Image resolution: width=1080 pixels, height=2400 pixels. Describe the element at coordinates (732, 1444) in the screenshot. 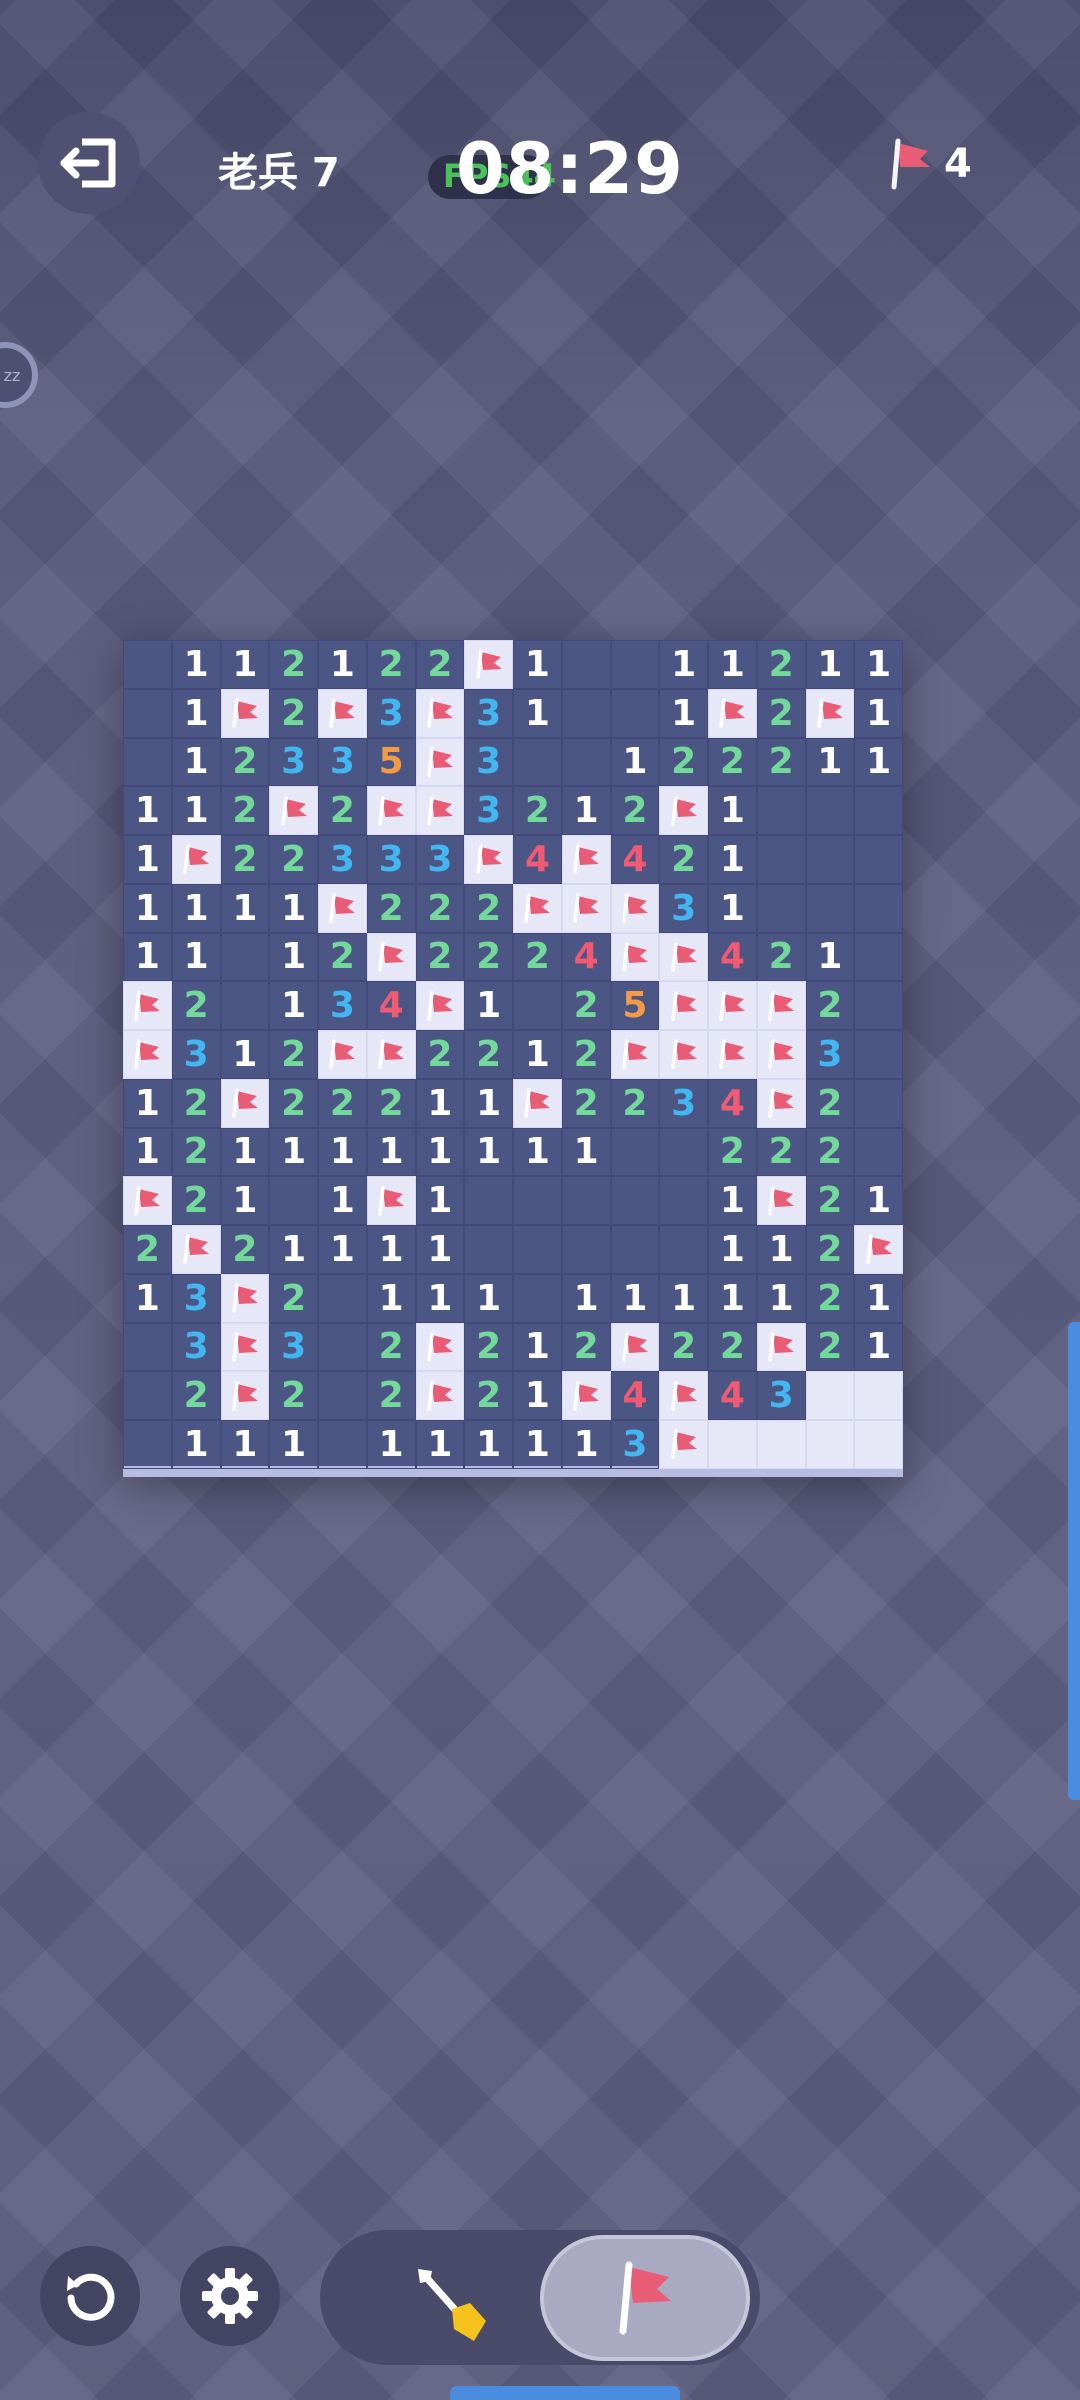

I see `unrevealed-cell` at that location.